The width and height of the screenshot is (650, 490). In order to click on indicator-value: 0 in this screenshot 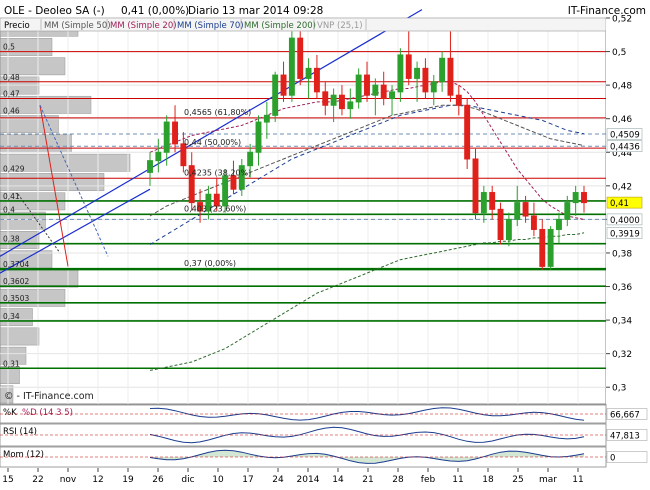, I will do `click(612, 459)`.